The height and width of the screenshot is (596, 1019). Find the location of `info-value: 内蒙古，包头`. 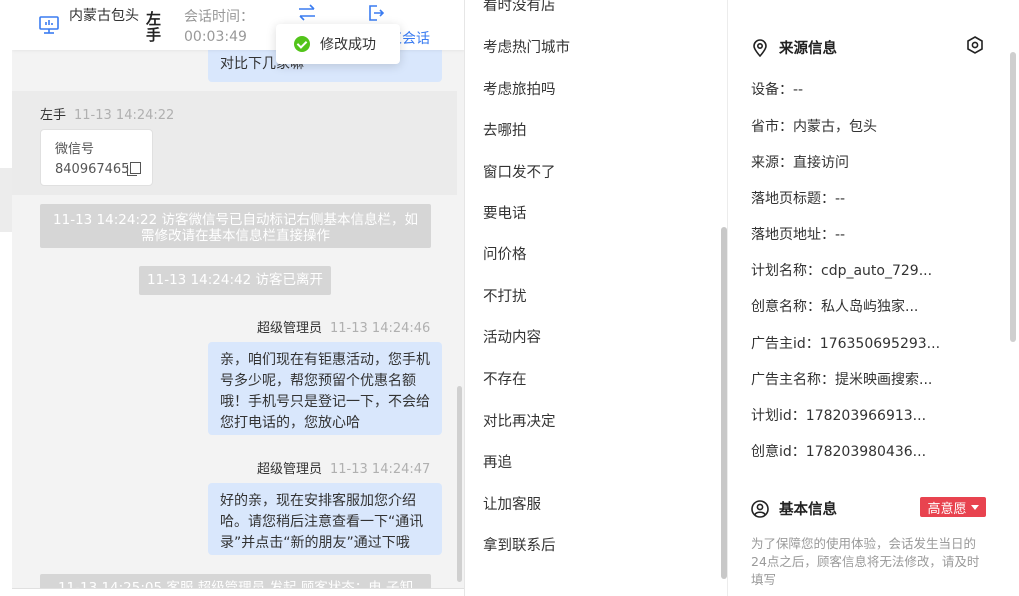

info-value: 内蒙古，包头 is located at coordinates (835, 127).